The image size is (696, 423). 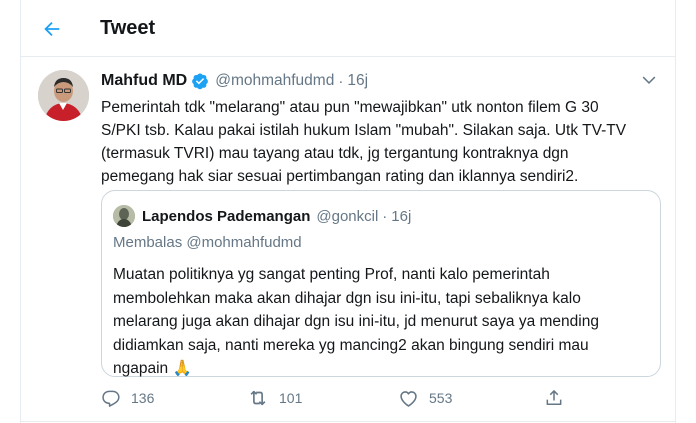 I want to click on tweet-author-row: Mahfud MD @mohmahfudmd · 16j, so click(x=234, y=81).